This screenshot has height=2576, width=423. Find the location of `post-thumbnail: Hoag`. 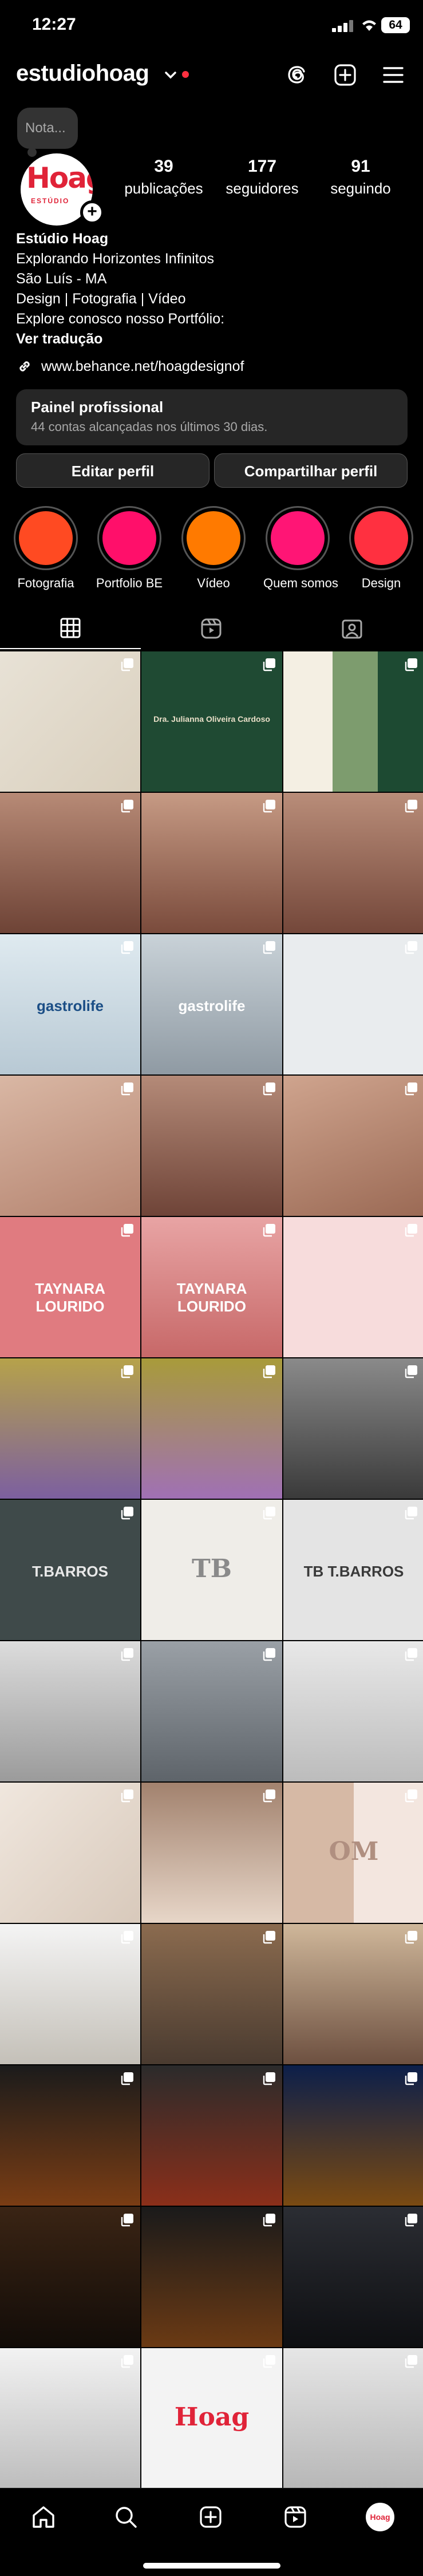

post-thumbnail: Hoag is located at coordinates (211, 2418).